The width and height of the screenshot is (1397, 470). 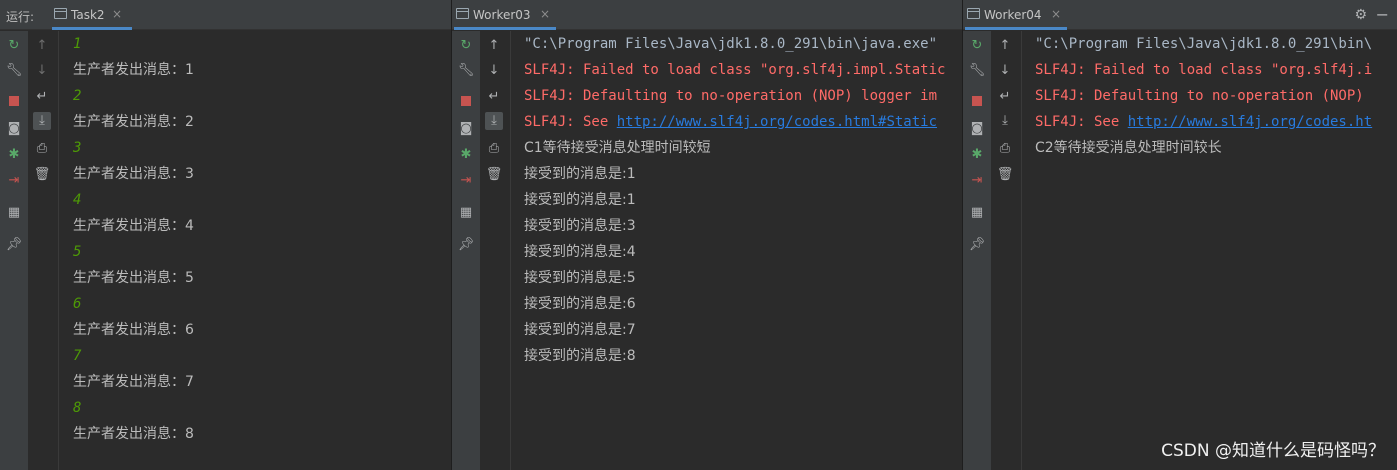 What do you see at coordinates (133, 330) in the screenshot?
I see `console-line: 生产者发出消息：6` at bounding box center [133, 330].